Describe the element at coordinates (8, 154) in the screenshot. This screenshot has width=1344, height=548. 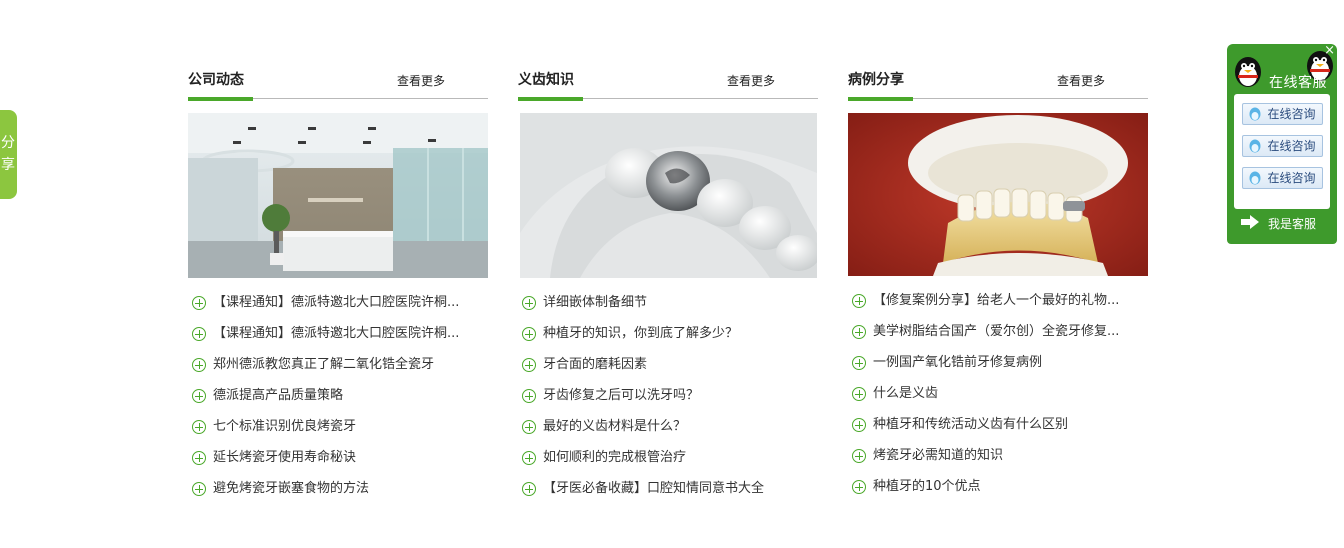
I see `share-tab: 分 享` at that location.